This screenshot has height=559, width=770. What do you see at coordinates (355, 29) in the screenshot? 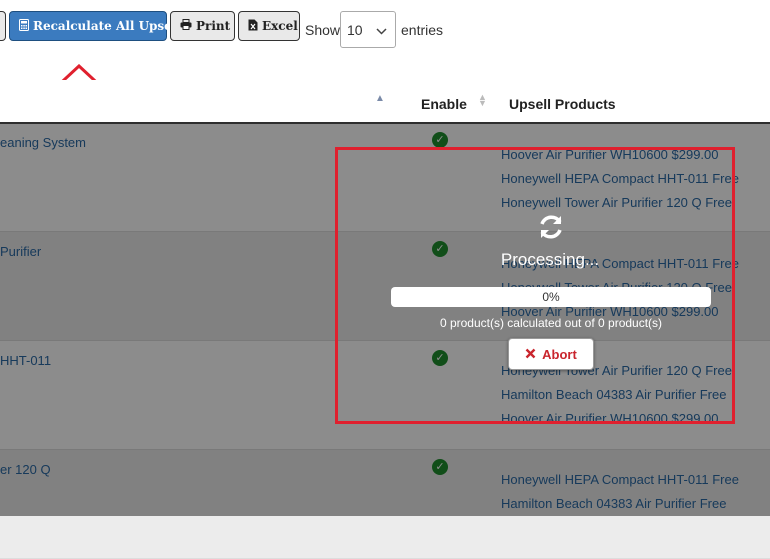
I see `entries-value: 10` at bounding box center [355, 29].